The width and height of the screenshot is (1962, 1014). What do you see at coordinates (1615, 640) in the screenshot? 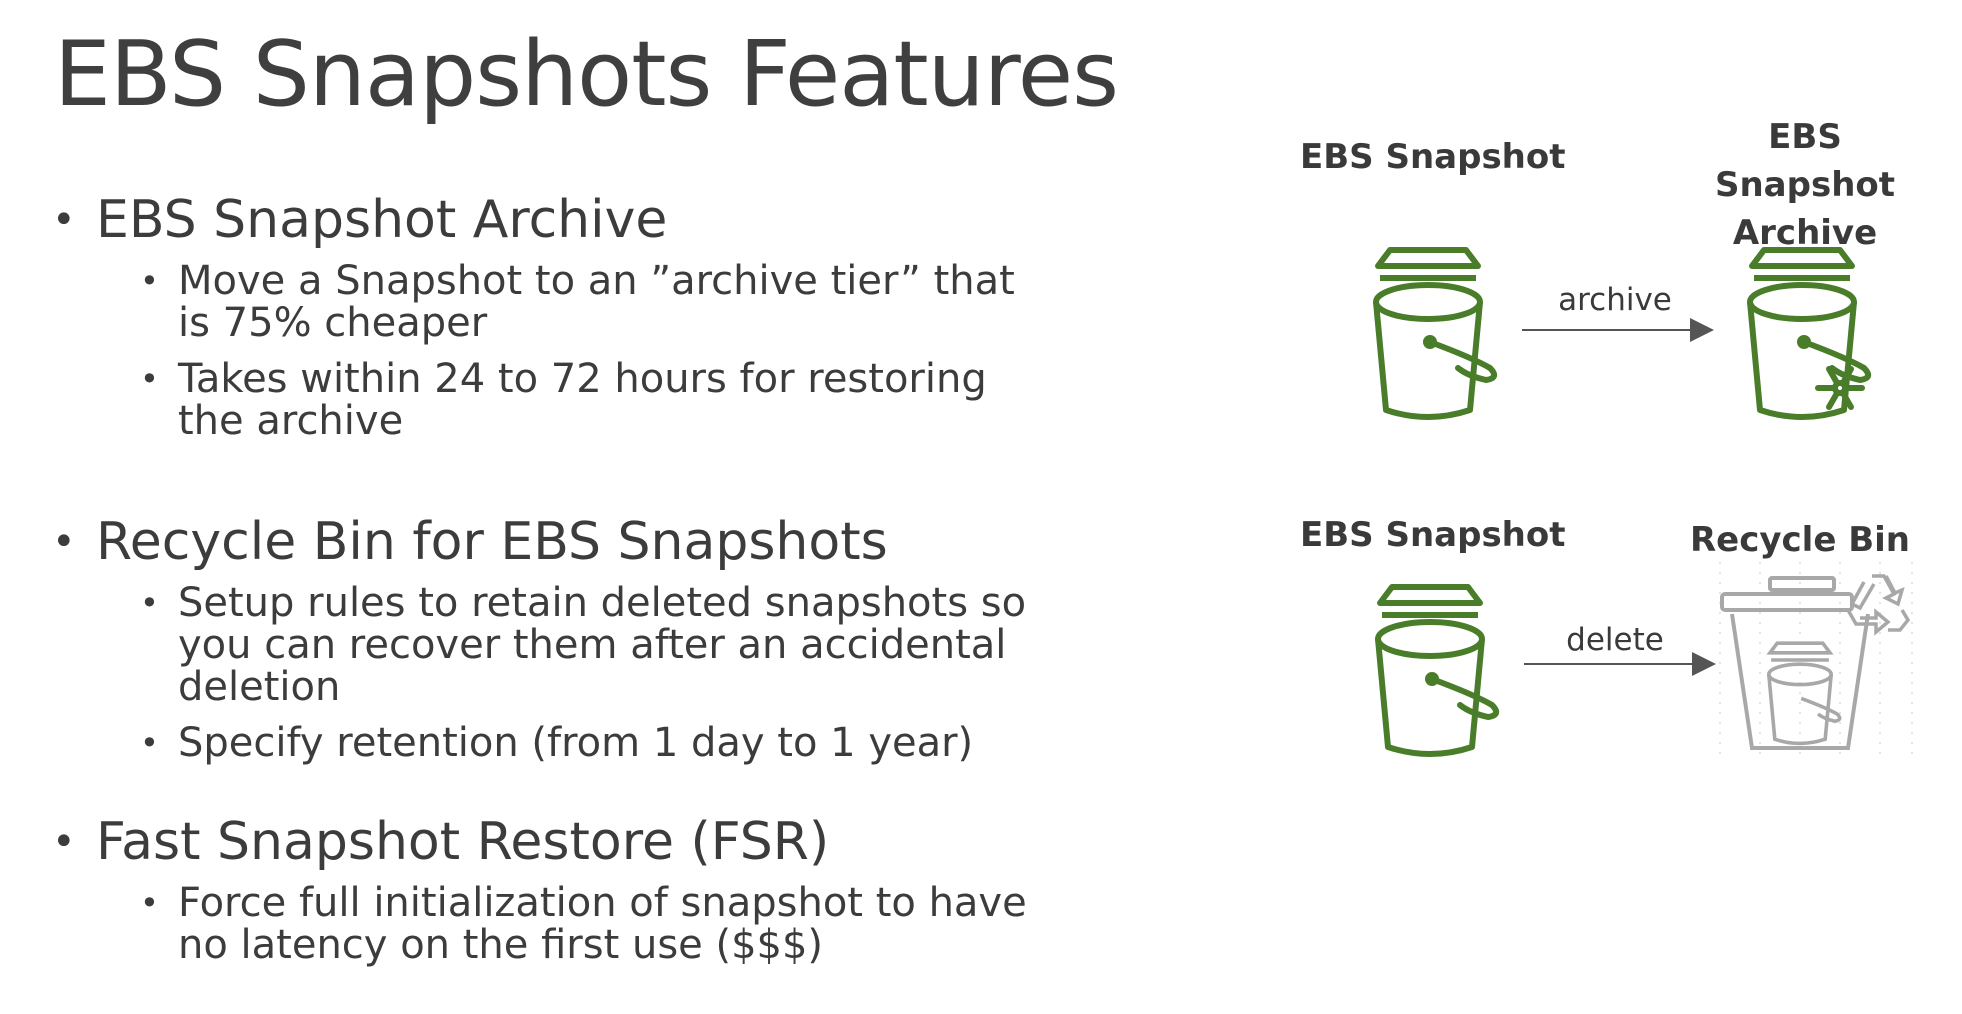
I see `delete-arrow-label: delete` at bounding box center [1615, 640].